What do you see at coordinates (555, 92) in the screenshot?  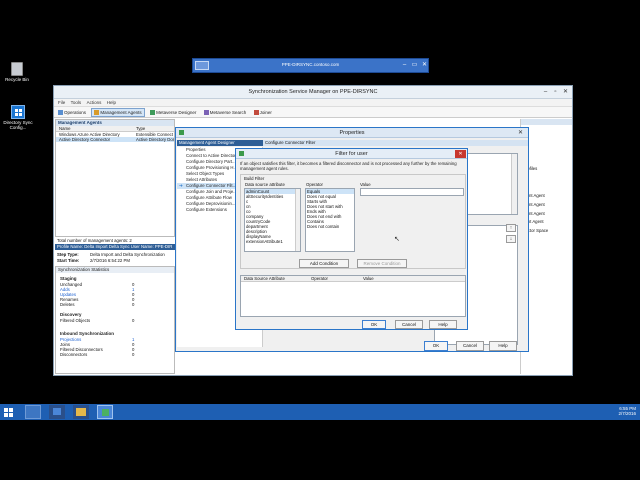 I see `maximize-icon: ▫` at bounding box center [555, 92].